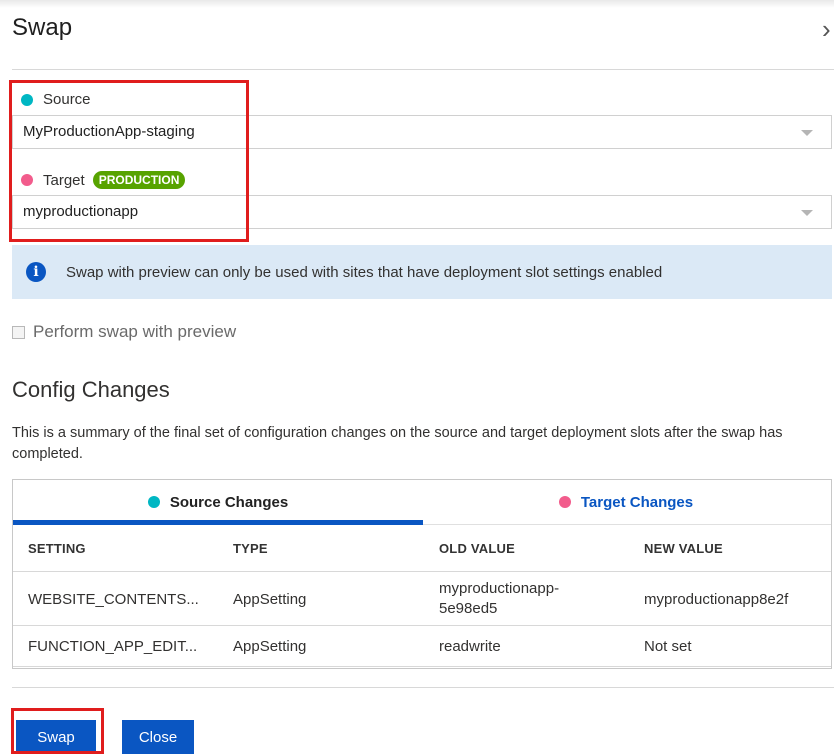  I want to click on column-header-new-value: NEW VALUE, so click(683, 548).